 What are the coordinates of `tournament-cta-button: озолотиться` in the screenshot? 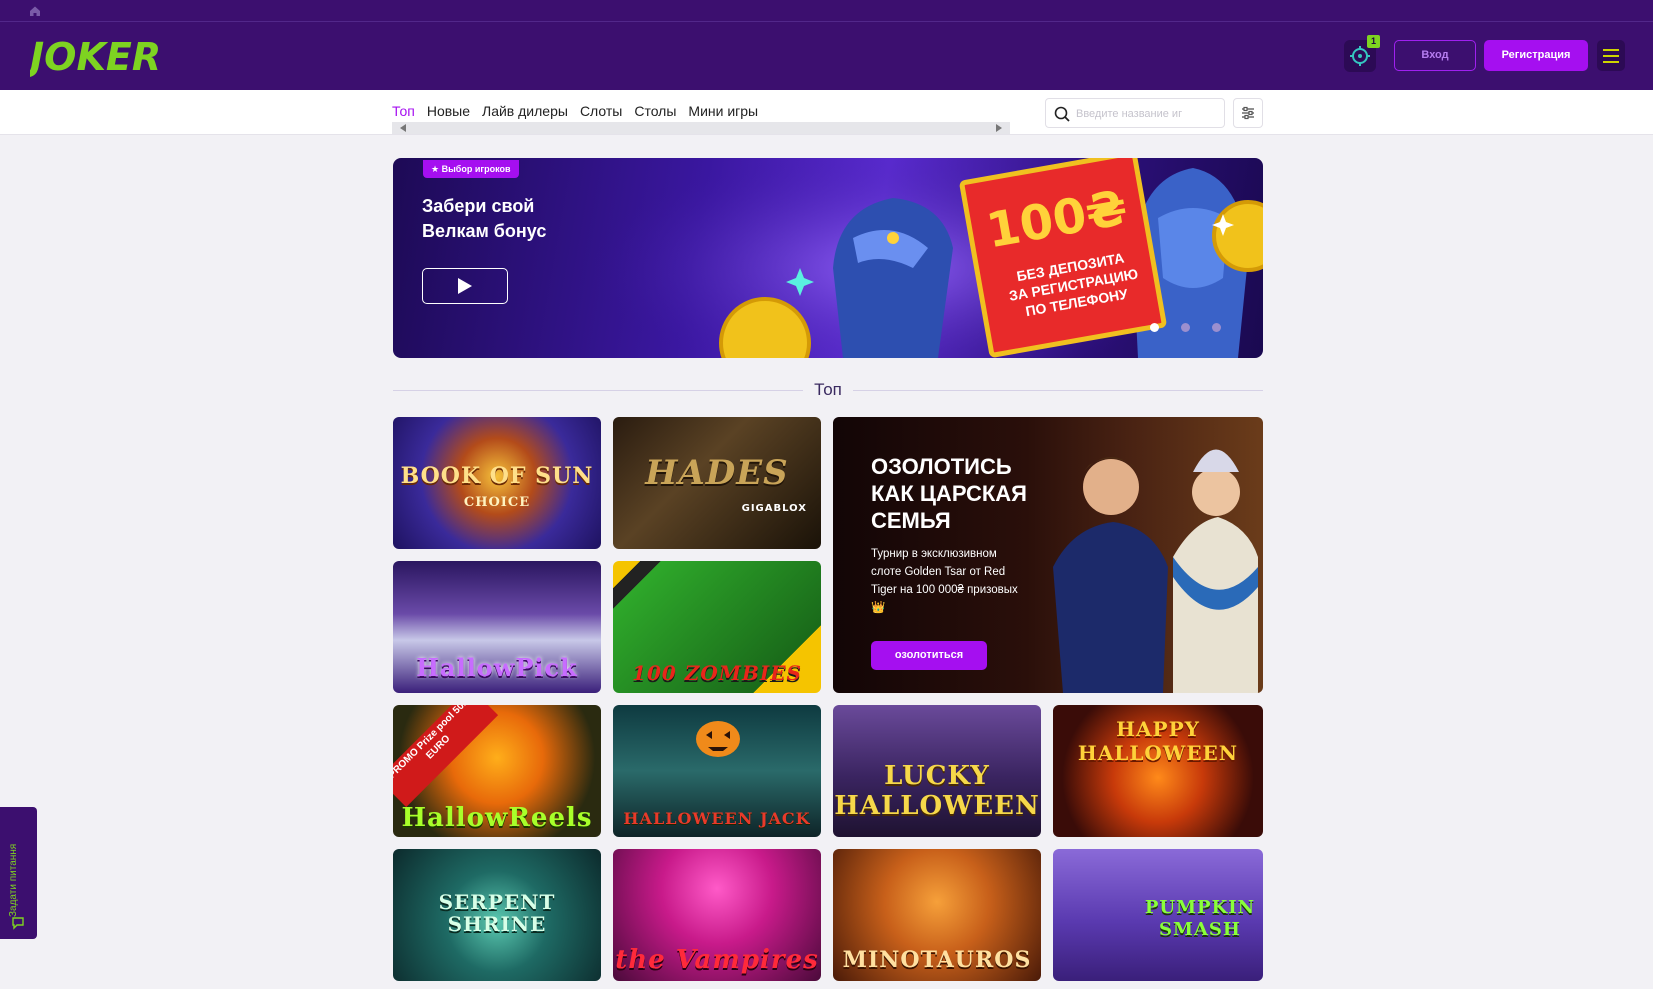 It's located at (929, 655).